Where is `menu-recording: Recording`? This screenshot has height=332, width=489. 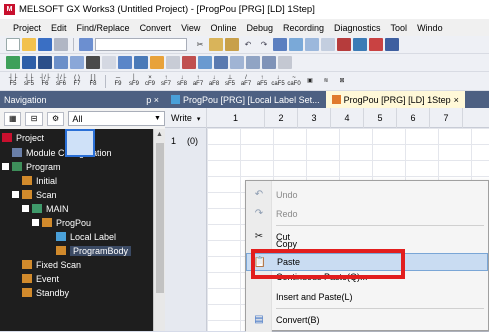
menu-recording: Recording is located at coordinates (303, 28).